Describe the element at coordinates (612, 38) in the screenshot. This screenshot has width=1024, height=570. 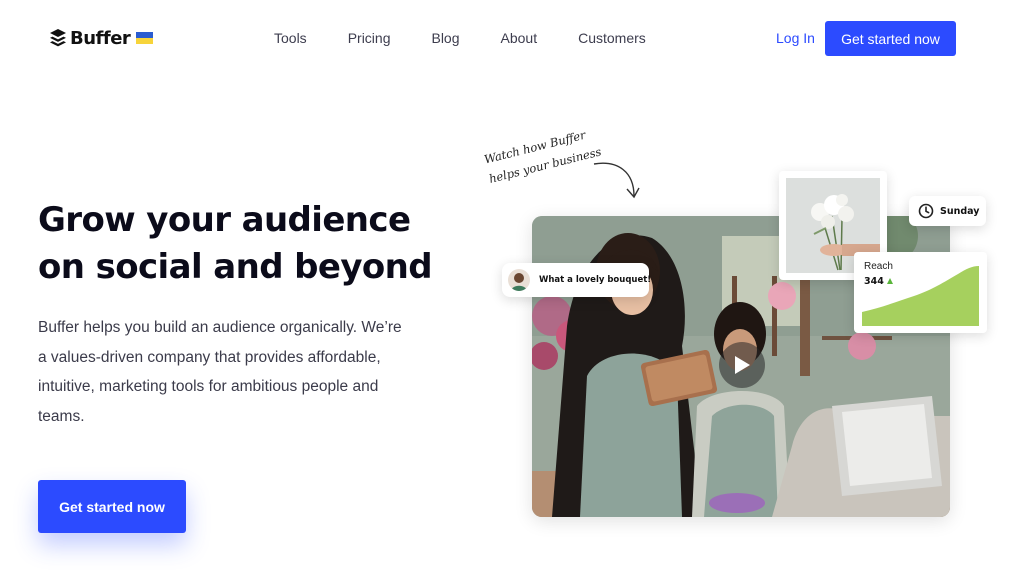
I see `nav-link-customers: Customers` at that location.